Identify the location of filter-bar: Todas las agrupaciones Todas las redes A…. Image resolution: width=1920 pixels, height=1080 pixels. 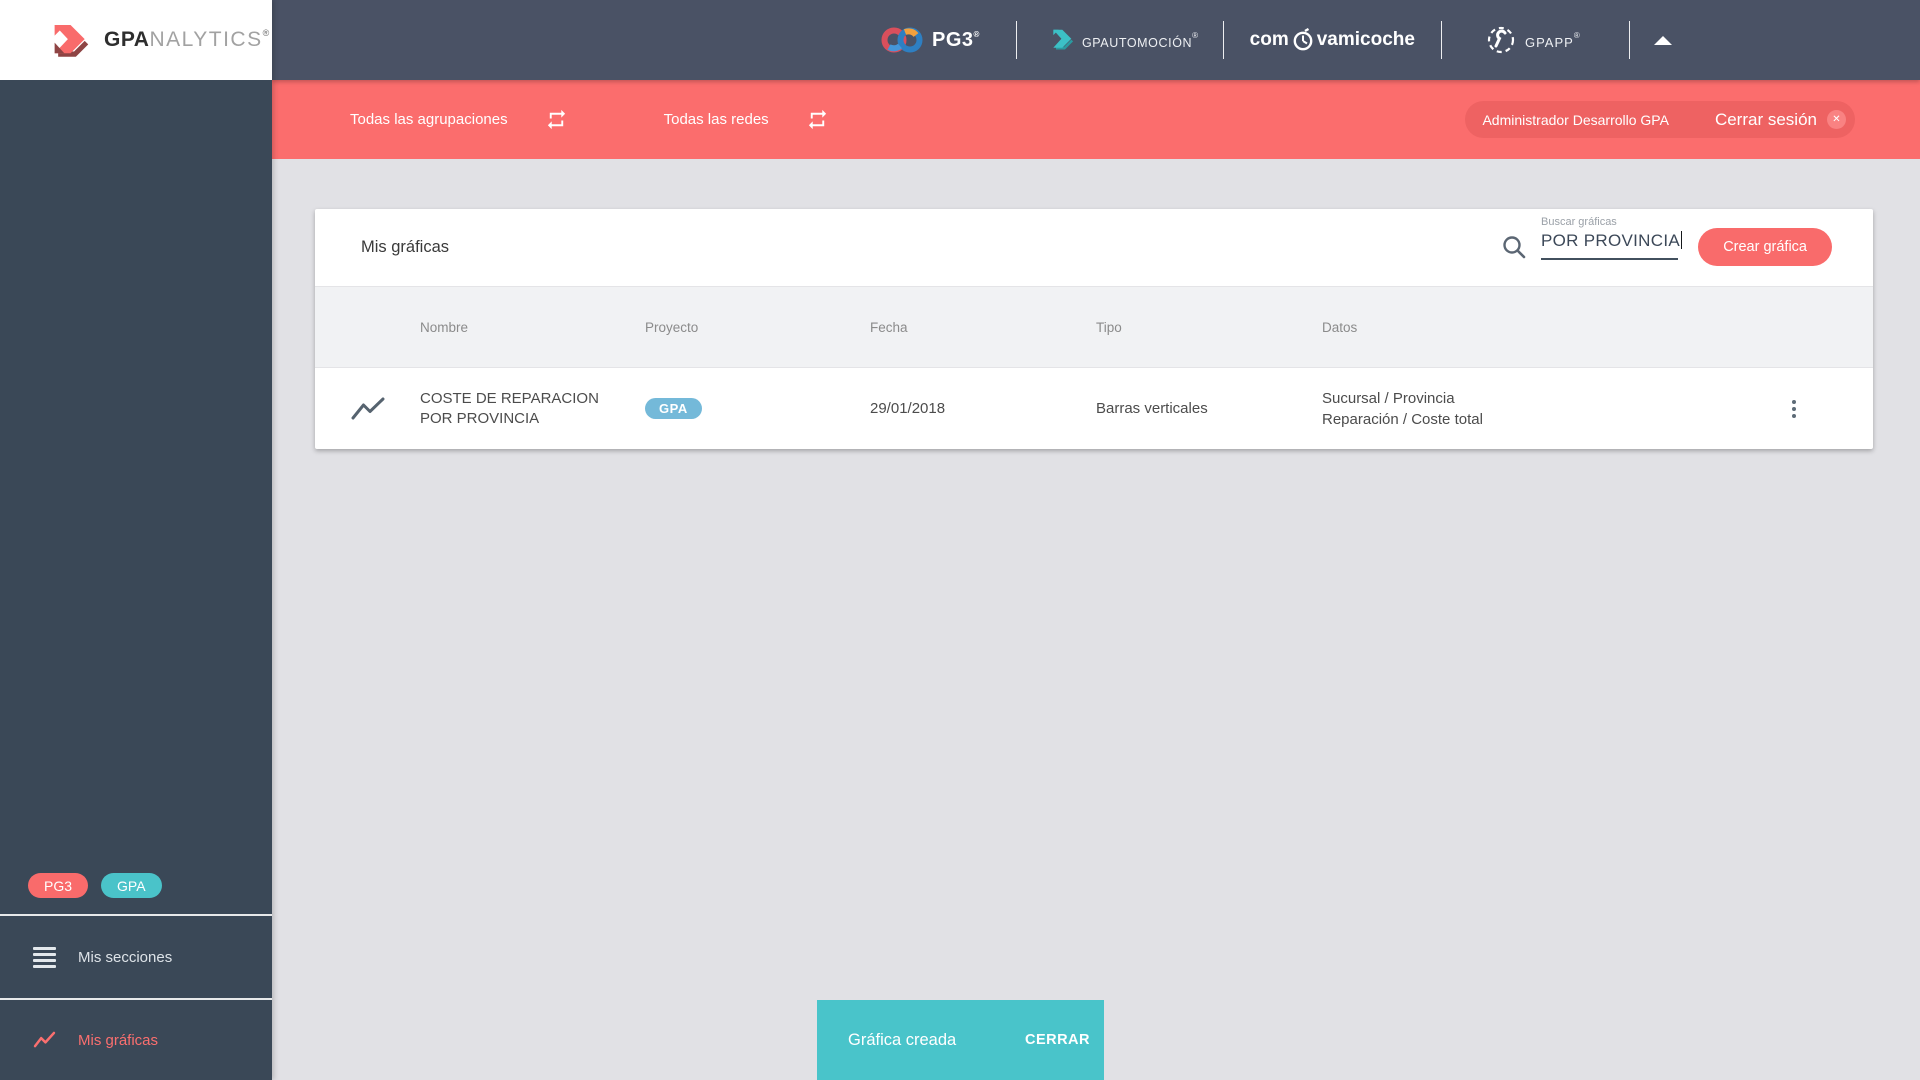
(1096, 119).